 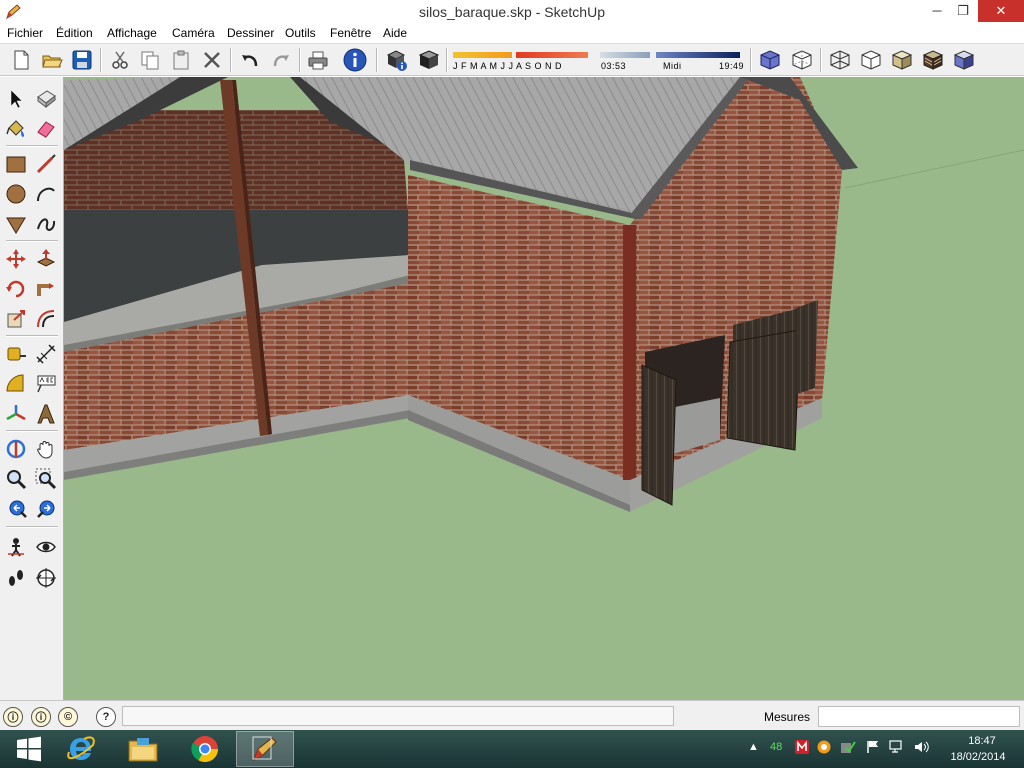 I want to click on wireframe-icon, so click(x=840, y=60).